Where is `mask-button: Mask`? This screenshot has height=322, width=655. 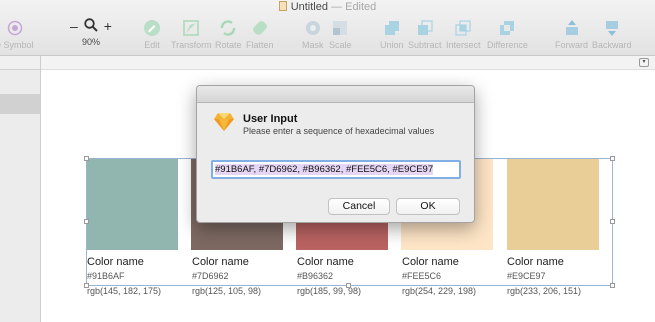 mask-button: Mask is located at coordinates (313, 34).